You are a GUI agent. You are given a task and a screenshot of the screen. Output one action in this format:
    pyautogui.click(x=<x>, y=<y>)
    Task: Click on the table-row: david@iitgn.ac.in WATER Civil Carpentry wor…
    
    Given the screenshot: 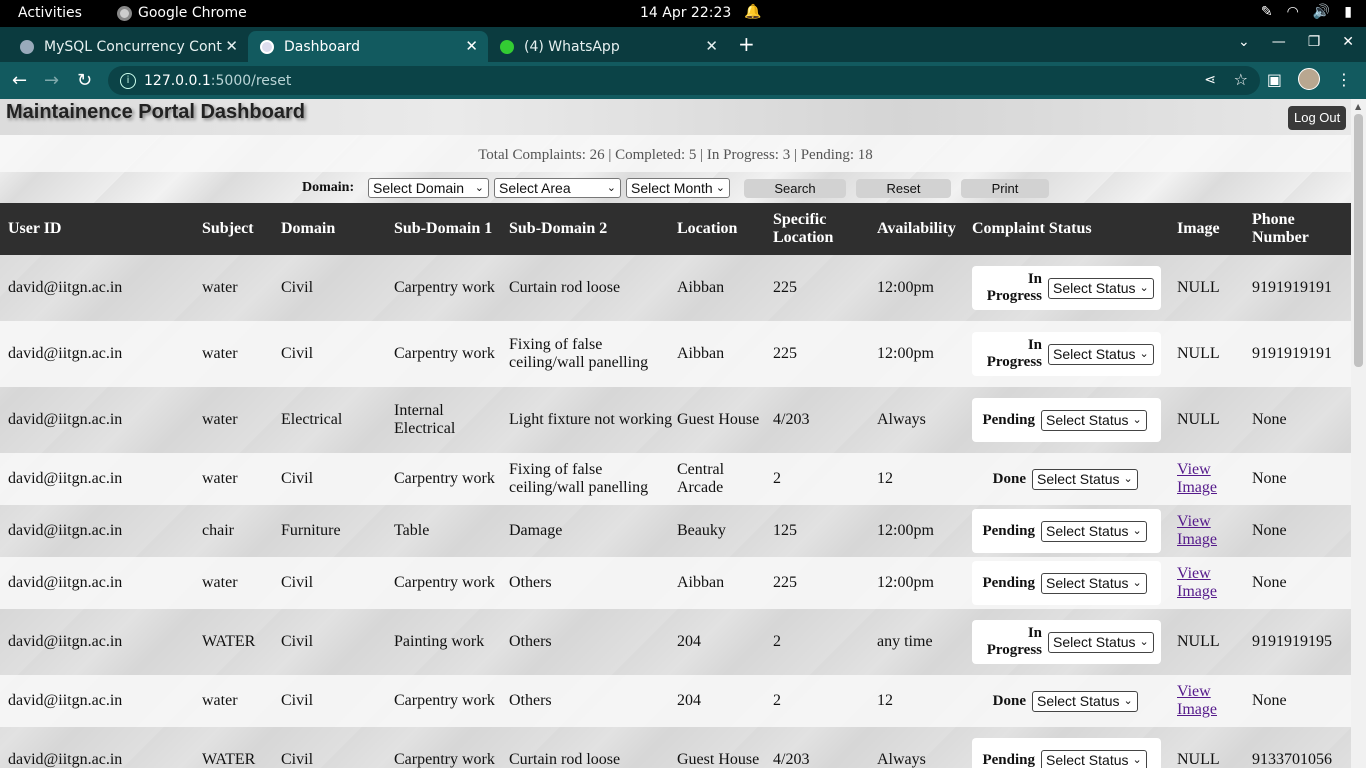 What is the action you would take?
    pyautogui.click(x=675, y=747)
    